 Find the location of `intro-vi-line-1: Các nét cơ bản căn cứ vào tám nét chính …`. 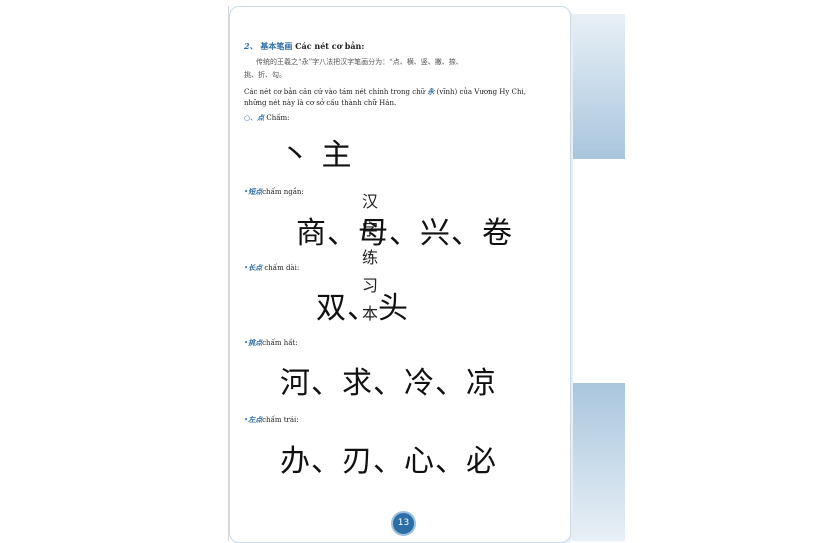

intro-vi-line-1: Các nét cơ bản căn cứ vào tám nét chính … is located at coordinates (385, 92).